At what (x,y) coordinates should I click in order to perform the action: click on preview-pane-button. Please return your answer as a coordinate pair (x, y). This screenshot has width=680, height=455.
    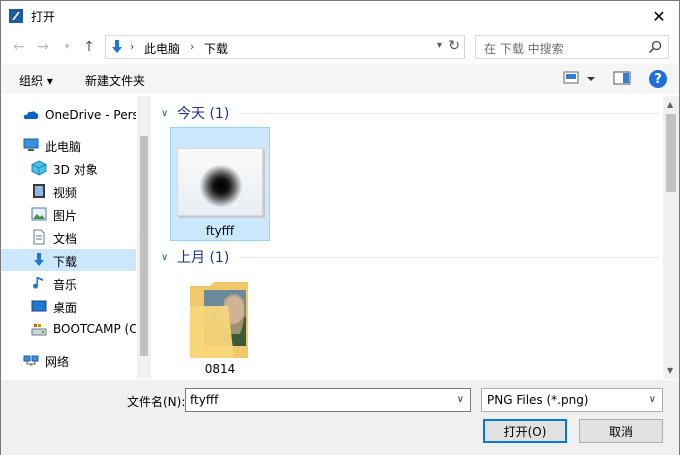
    Looking at the image, I should click on (622, 79).